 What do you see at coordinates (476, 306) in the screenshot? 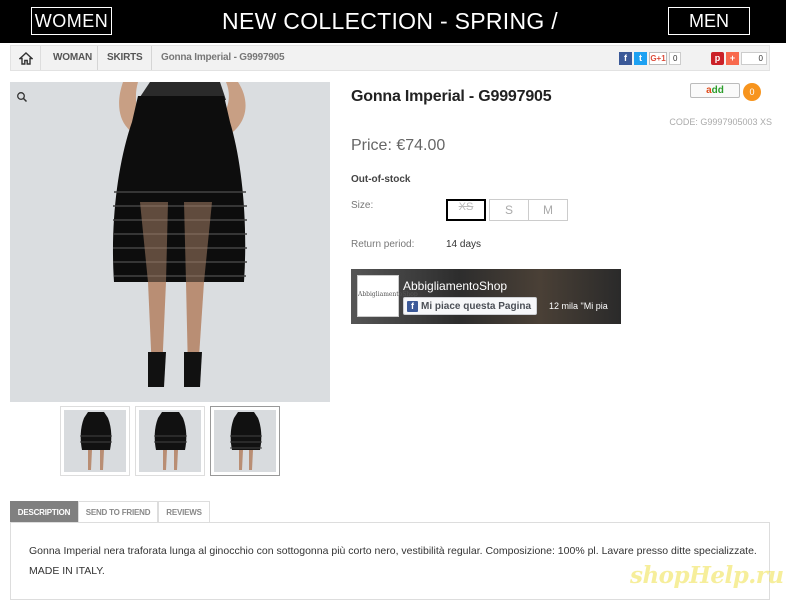
I see `facebook-like-label: Mi piace questa Pagina` at bounding box center [476, 306].